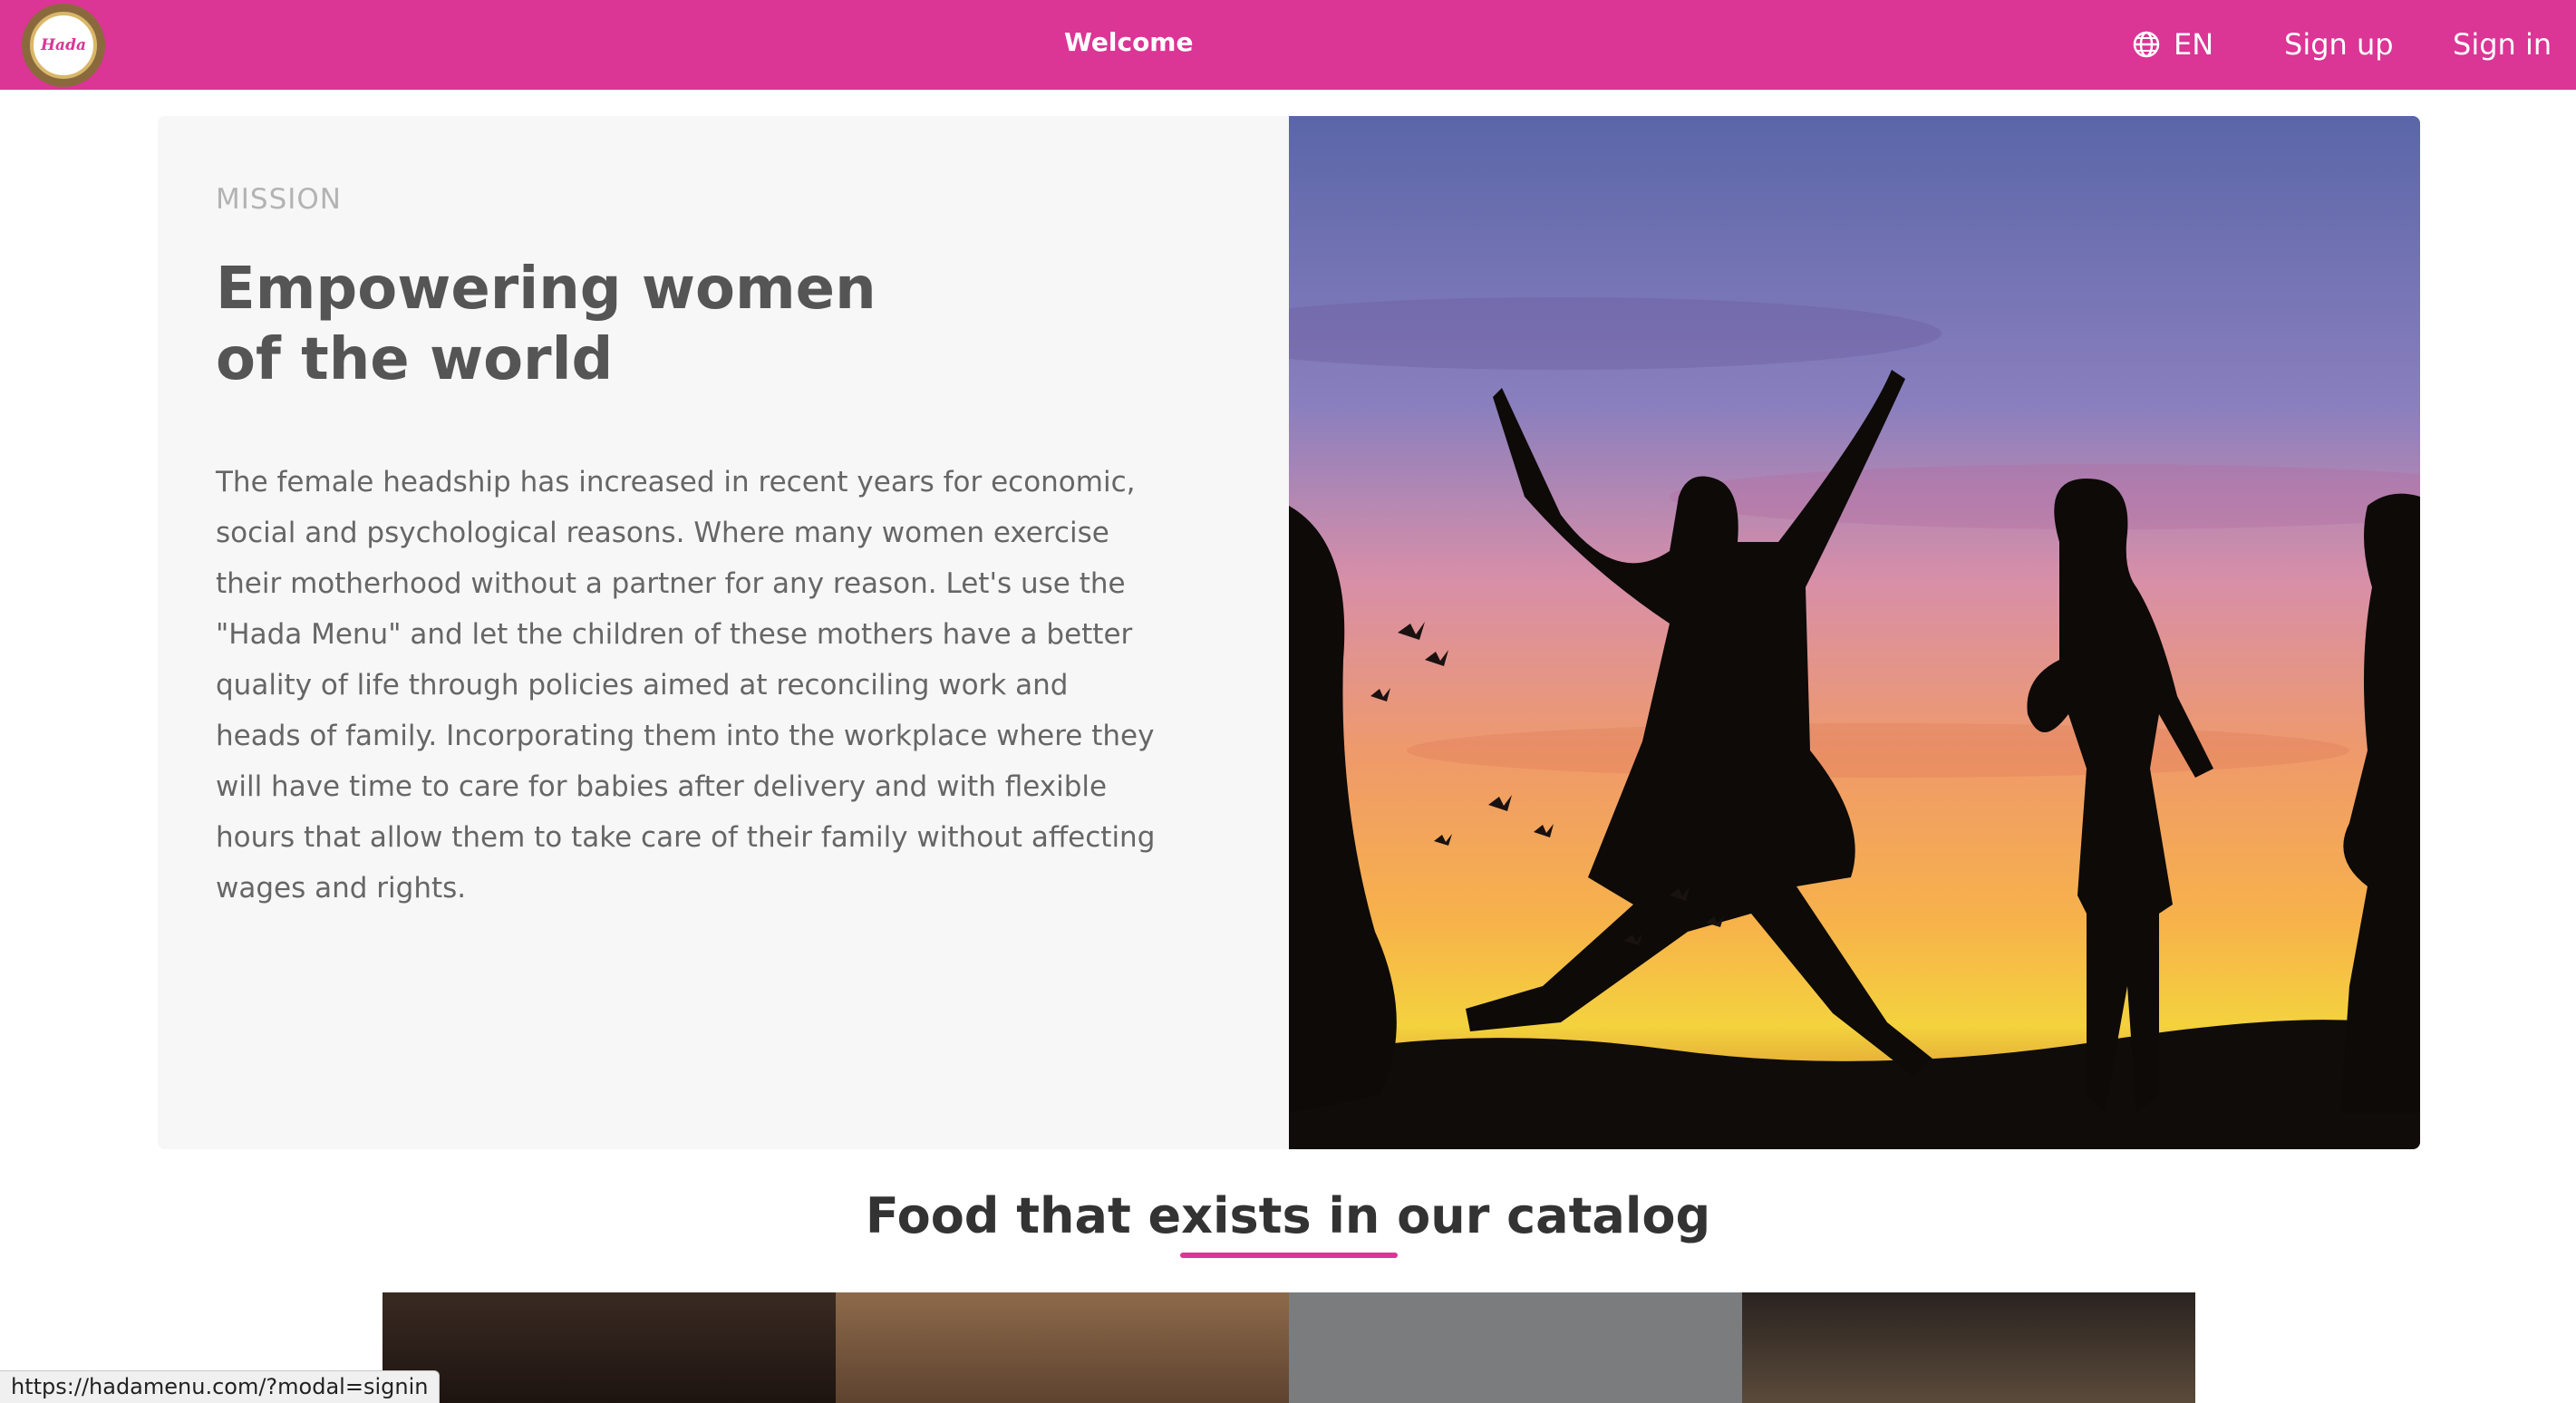 This screenshot has width=2576, height=1403. I want to click on top-navbar: Hada Welcome EN Sign up Sign in, so click(1288, 45).